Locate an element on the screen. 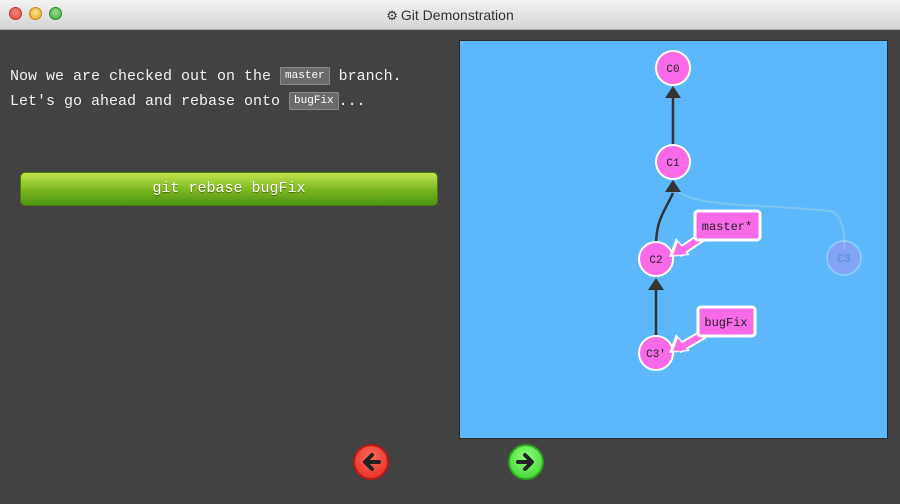 The image size is (900, 504). commit-c3: C3 is located at coordinates (844, 258).